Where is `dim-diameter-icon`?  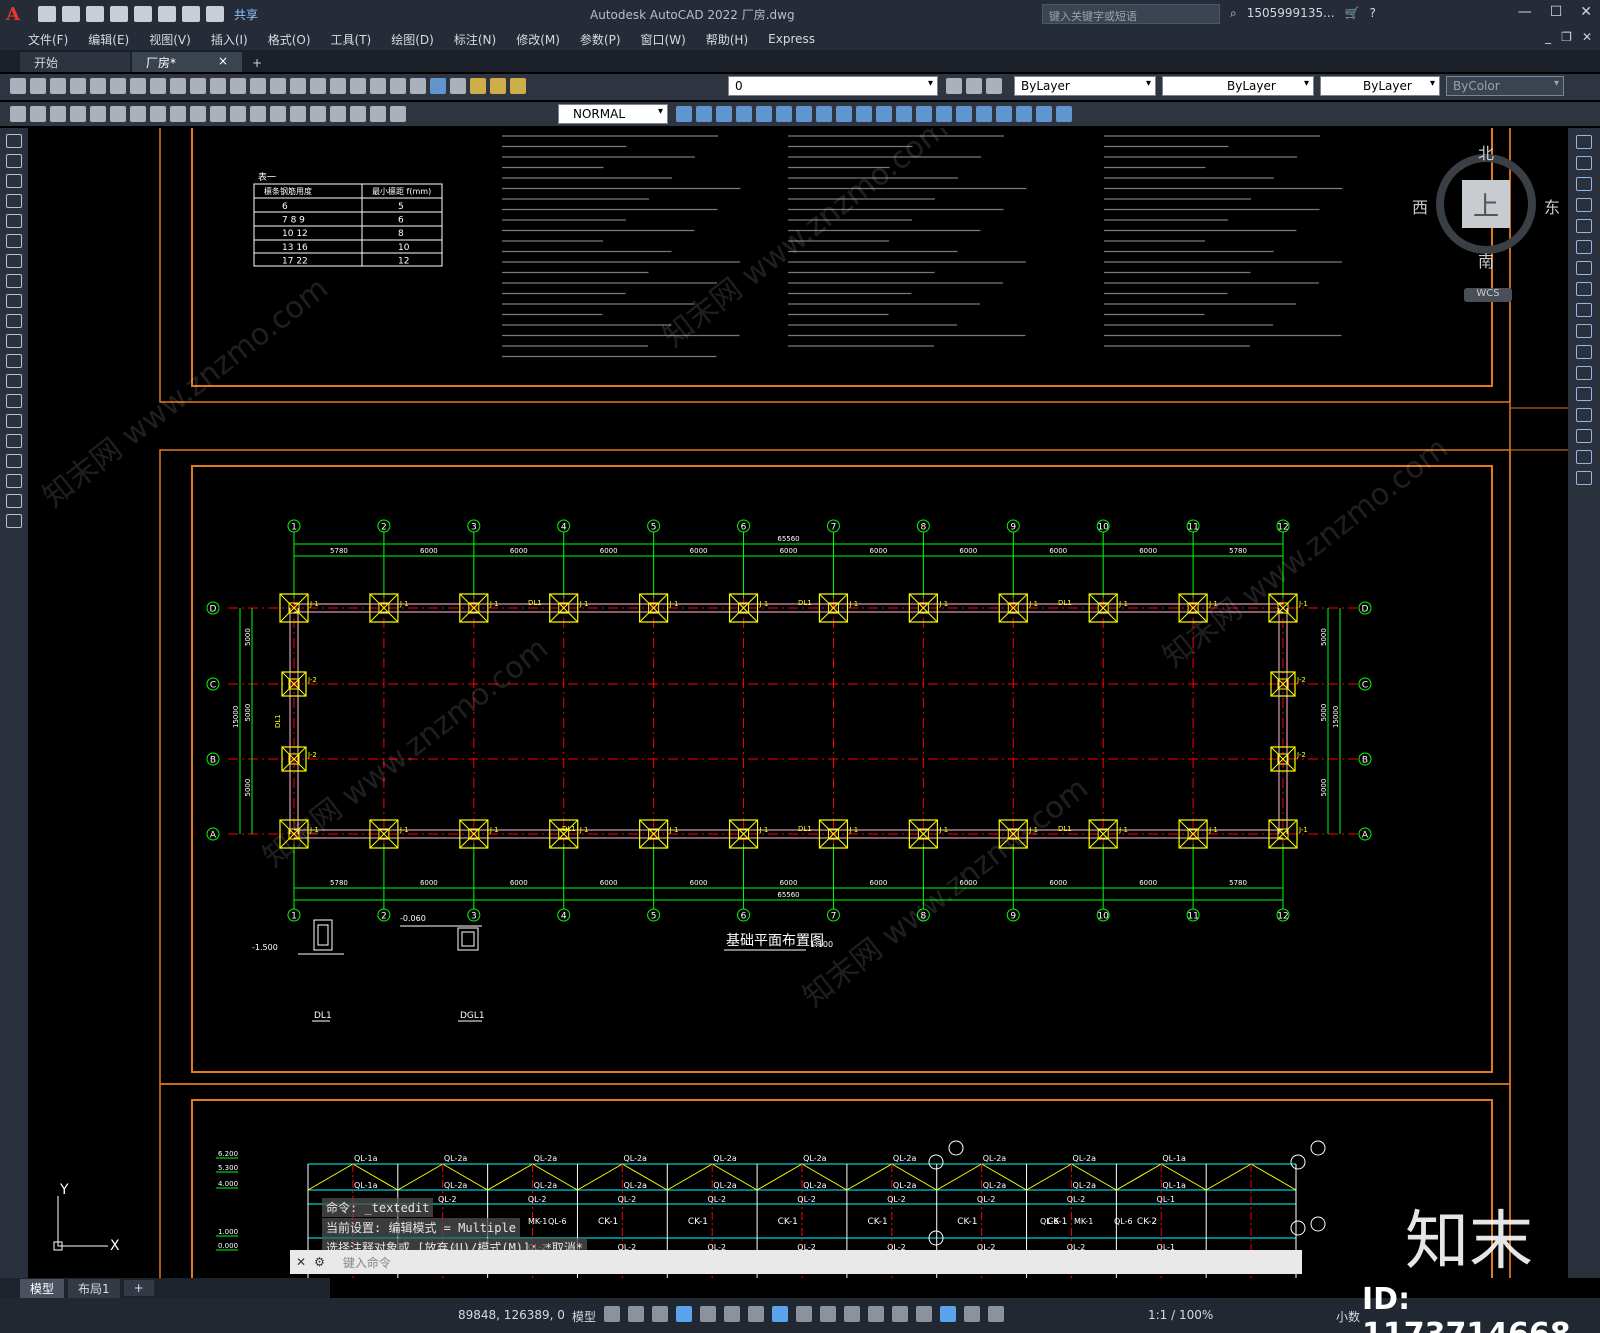
dim-diameter-icon is located at coordinates (138, 114).